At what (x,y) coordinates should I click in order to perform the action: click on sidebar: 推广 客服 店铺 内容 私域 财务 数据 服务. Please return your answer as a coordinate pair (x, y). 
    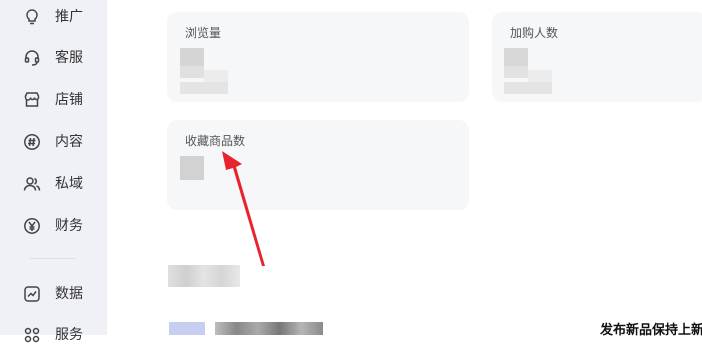
    Looking at the image, I should click on (53, 171).